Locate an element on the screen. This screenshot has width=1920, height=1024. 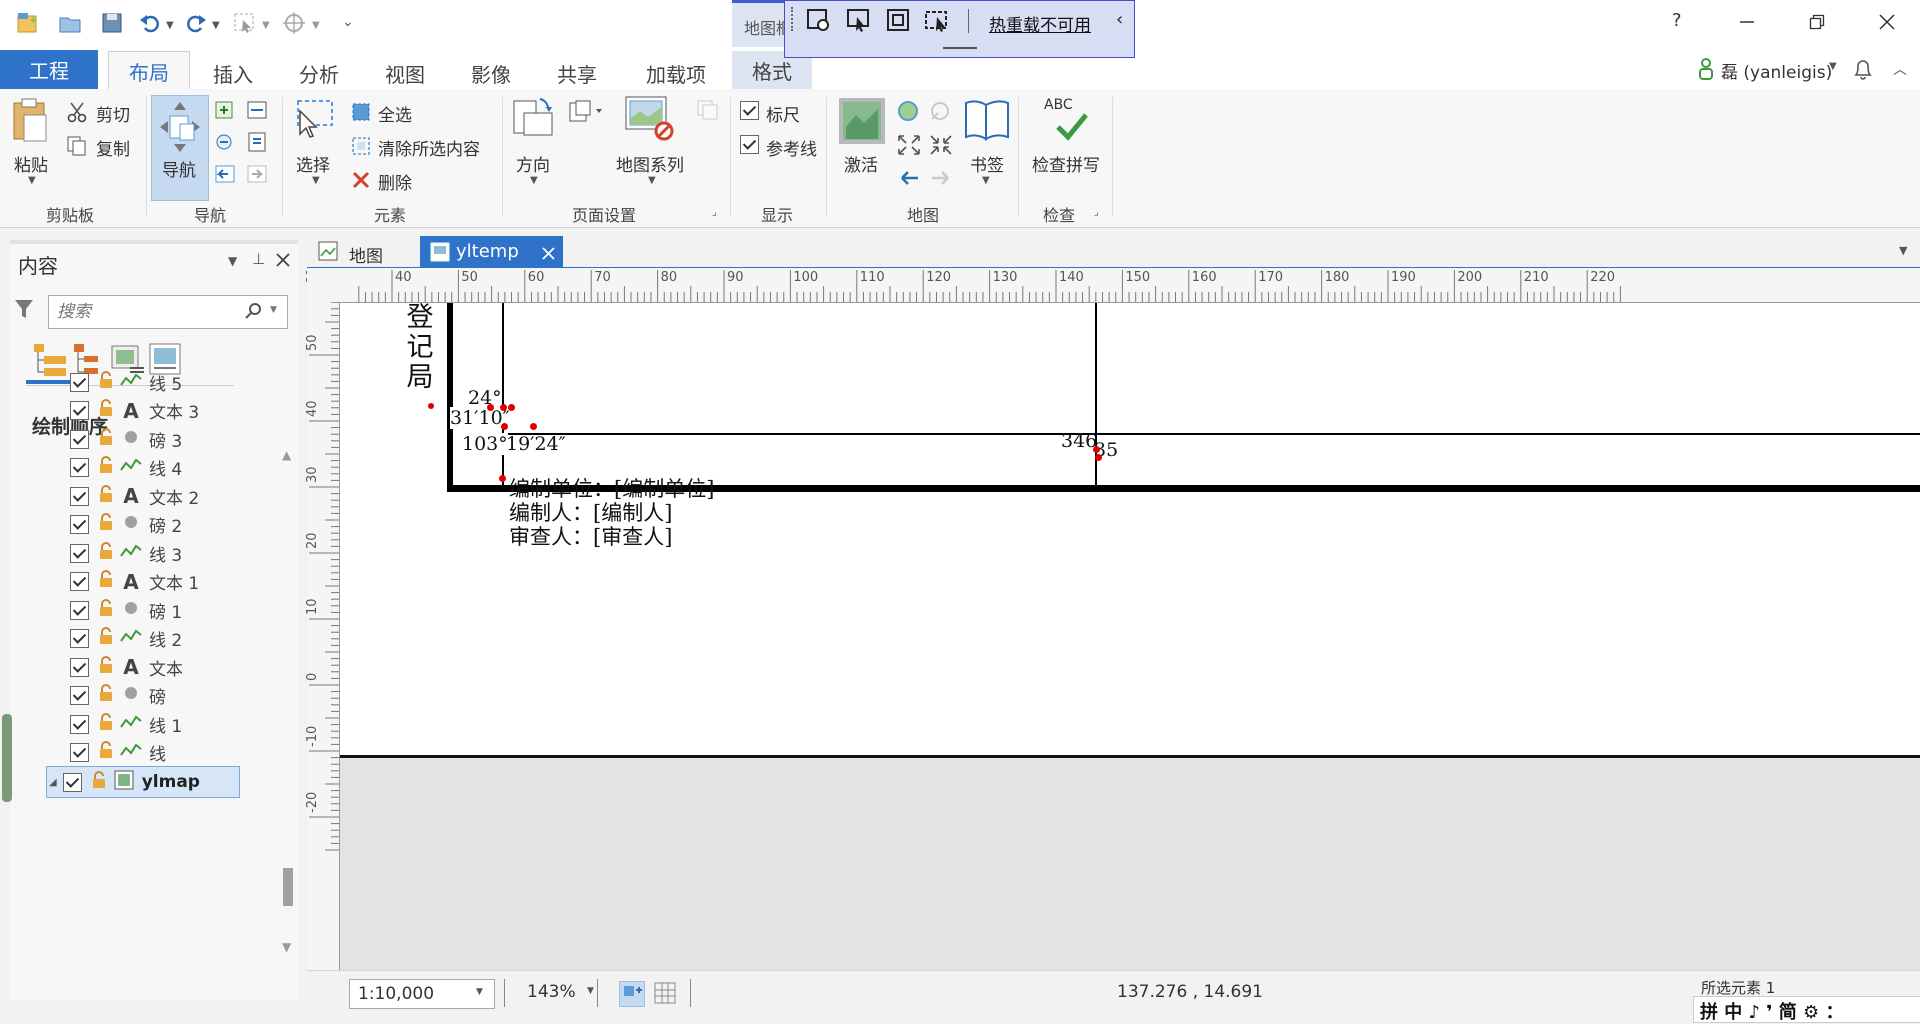
grid-icon is located at coordinates (665, 995).